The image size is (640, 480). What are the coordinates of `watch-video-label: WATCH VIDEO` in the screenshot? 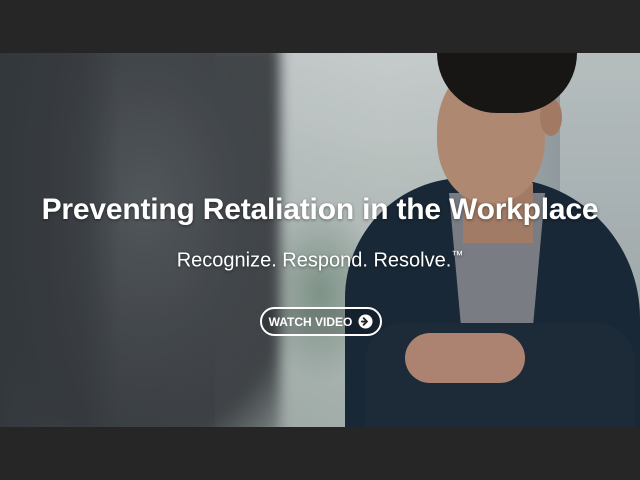 It's located at (310, 321).